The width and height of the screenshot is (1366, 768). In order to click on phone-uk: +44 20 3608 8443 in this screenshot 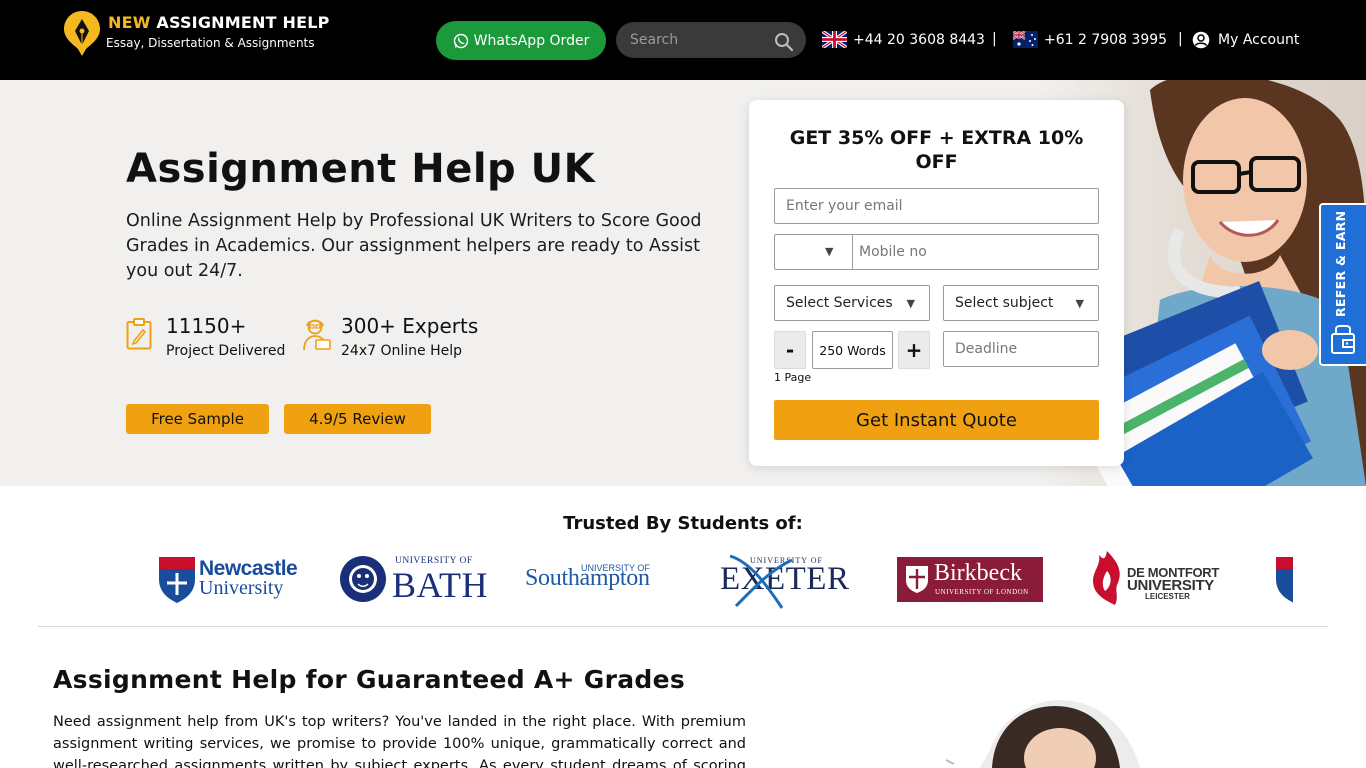, I will do `click(903, 39)`.